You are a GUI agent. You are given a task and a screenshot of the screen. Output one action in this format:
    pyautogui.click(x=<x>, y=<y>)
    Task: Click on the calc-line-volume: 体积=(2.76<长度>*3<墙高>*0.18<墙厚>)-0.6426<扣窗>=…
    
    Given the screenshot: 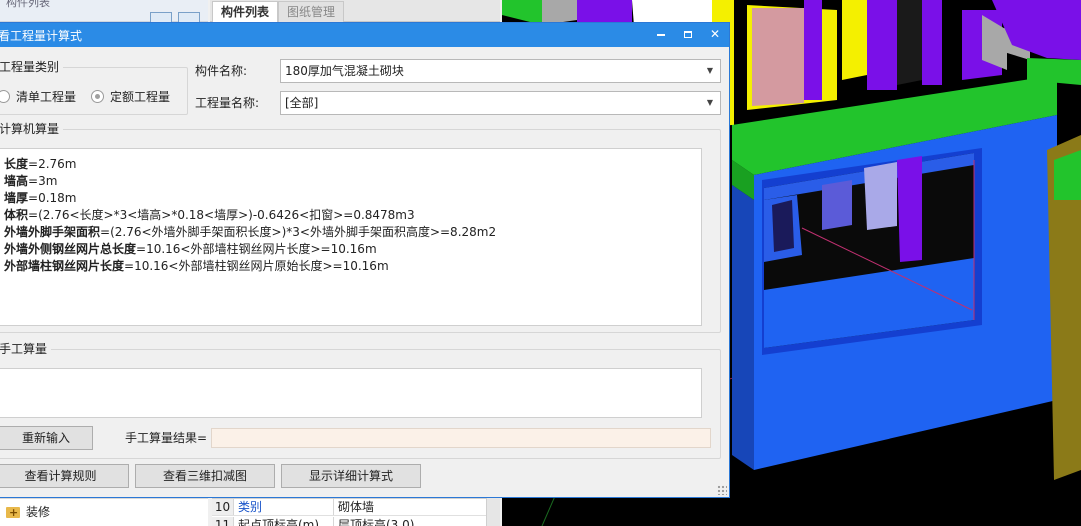 What is the action you would take?
    pyautogui.click(x=209, y=215)
    